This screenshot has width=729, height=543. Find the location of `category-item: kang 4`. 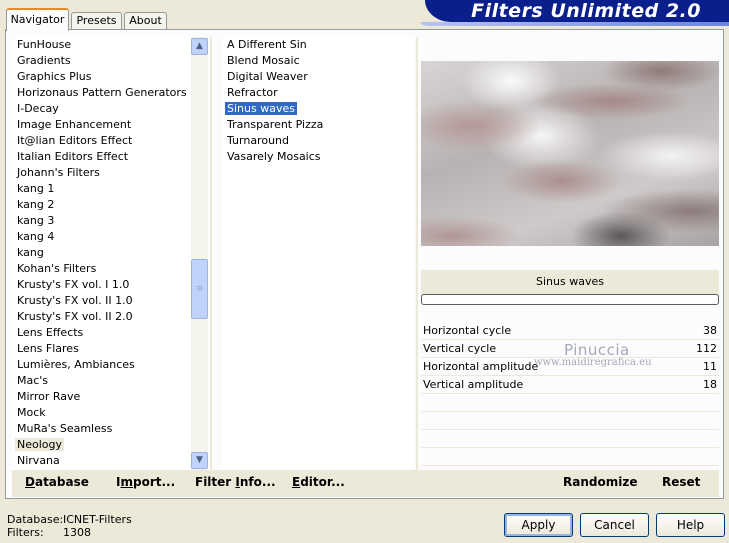

category-item: kang 4 is located at coordinates (101, 237).